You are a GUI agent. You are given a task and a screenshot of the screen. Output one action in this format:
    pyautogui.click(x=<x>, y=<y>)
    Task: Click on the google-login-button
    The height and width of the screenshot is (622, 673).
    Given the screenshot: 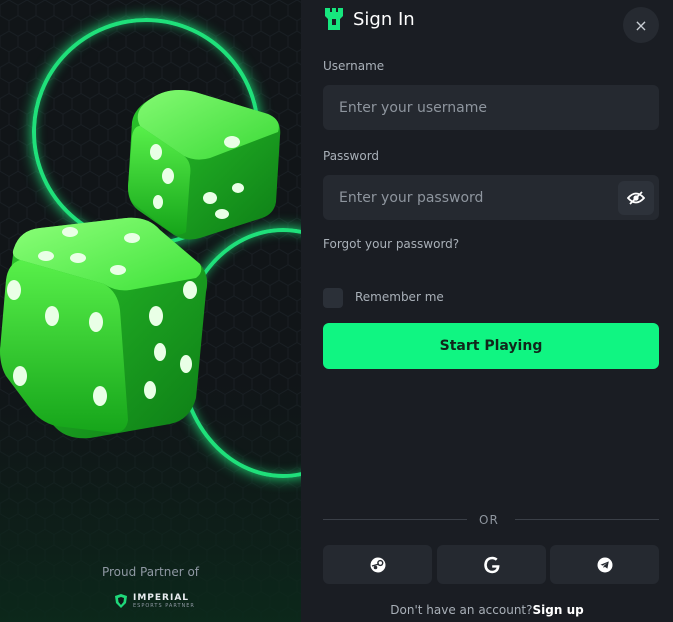 What is the action you would take?
    pyautogui.click(x=491, y=564)
    